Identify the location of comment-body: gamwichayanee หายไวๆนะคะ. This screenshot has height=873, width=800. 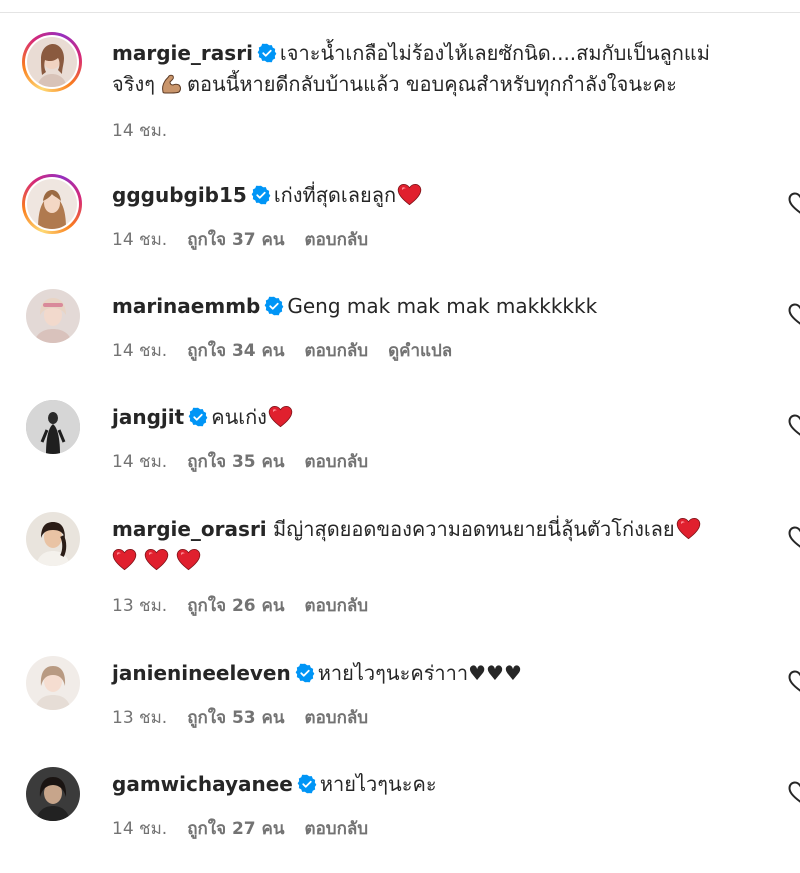
(437, 784).